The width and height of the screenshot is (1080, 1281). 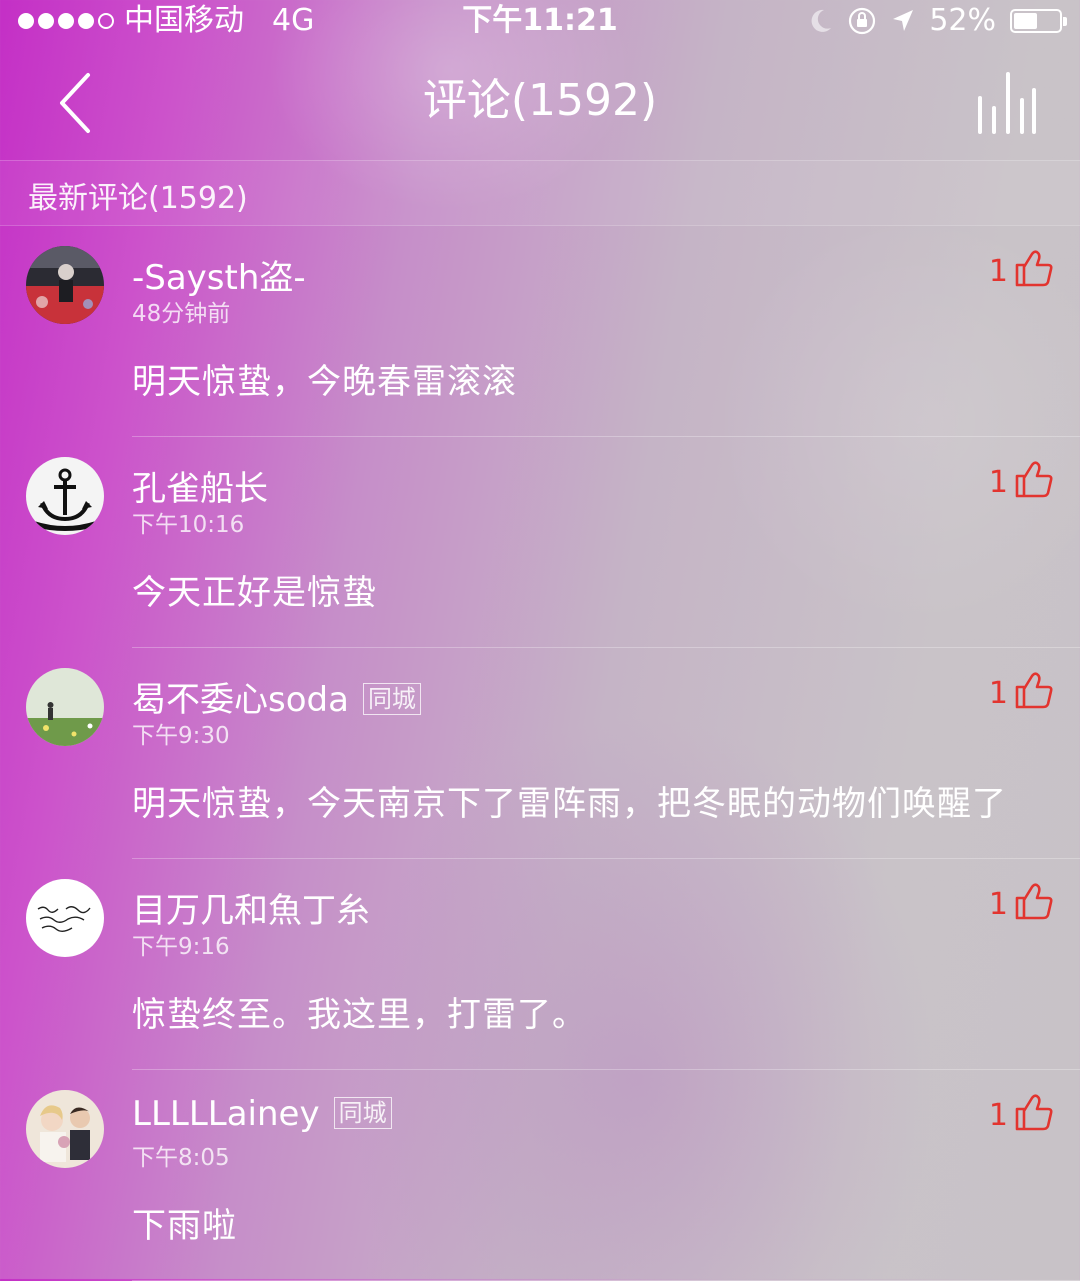 I want to click on battery-icon, so click(x=1038, y=21).